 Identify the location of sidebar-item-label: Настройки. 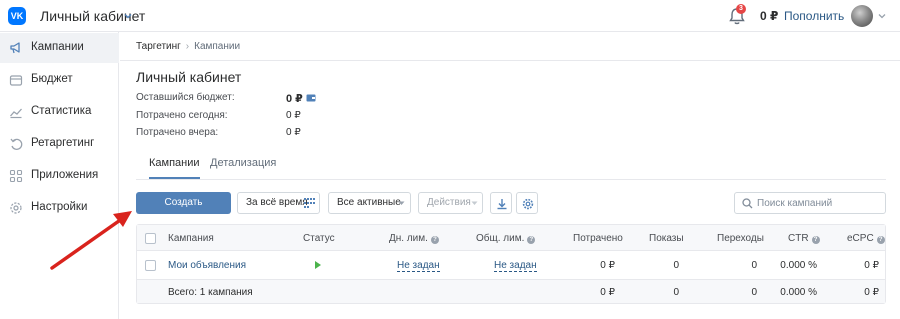
(59, 207).